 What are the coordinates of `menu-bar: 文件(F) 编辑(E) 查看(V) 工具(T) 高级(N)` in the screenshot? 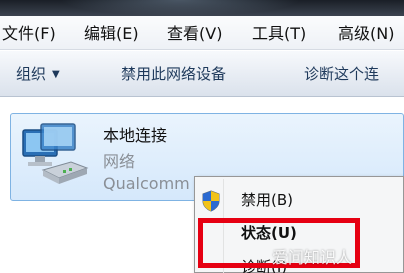 It's located at (202, 33).